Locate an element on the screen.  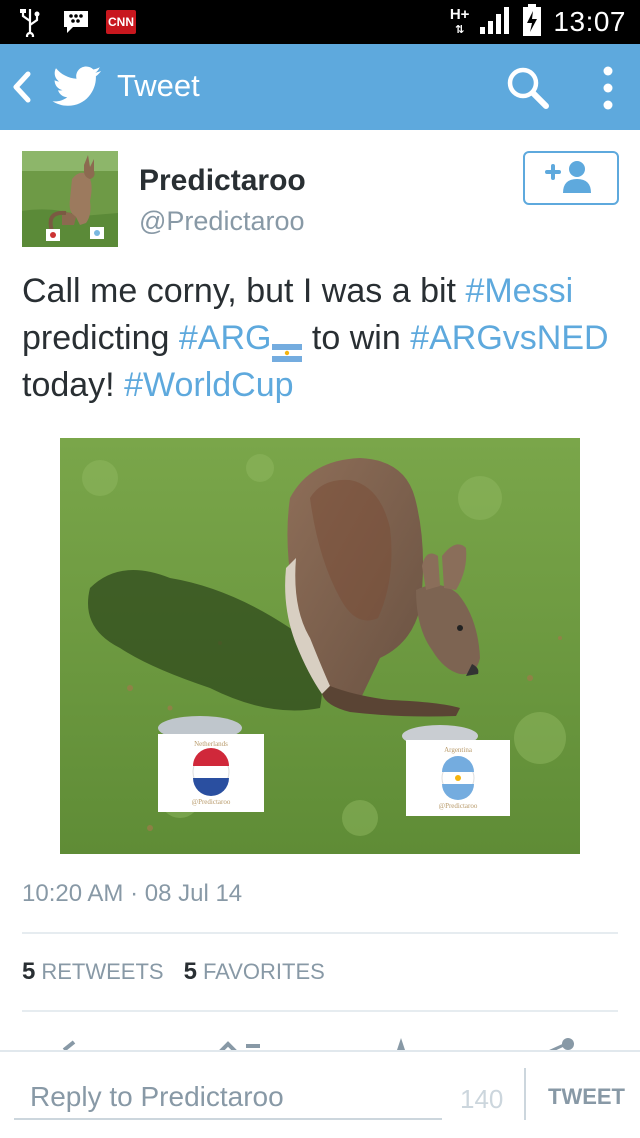
tweet-text-segment: to win is located at coordinates (356, 338).